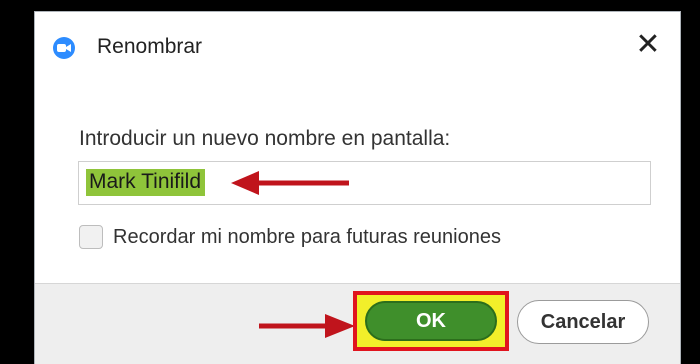  I want to click on close-icon: ✕, so click(648, 45).